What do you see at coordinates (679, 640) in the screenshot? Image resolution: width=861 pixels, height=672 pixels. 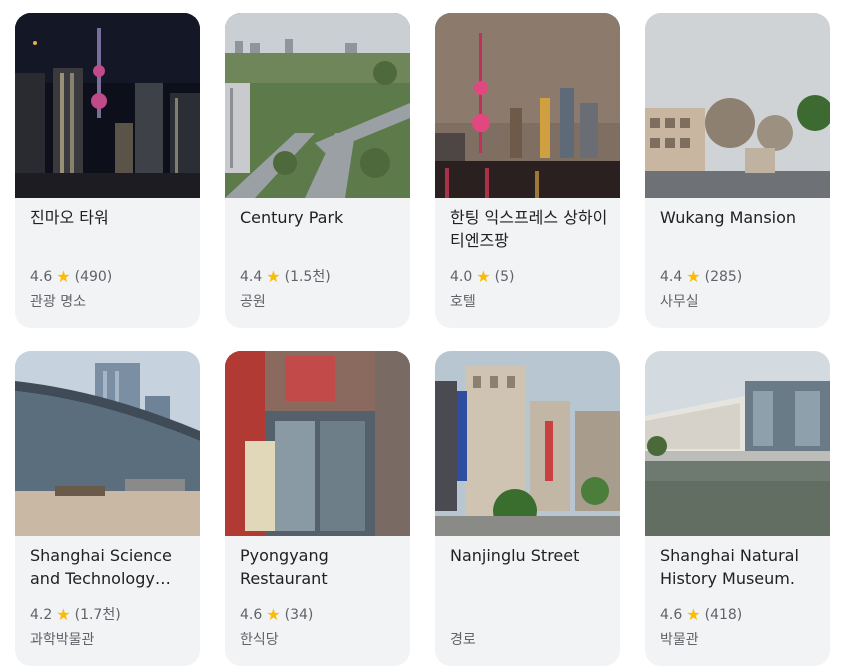 I see `place-category: 박물관` at bounding box center [679, 640].